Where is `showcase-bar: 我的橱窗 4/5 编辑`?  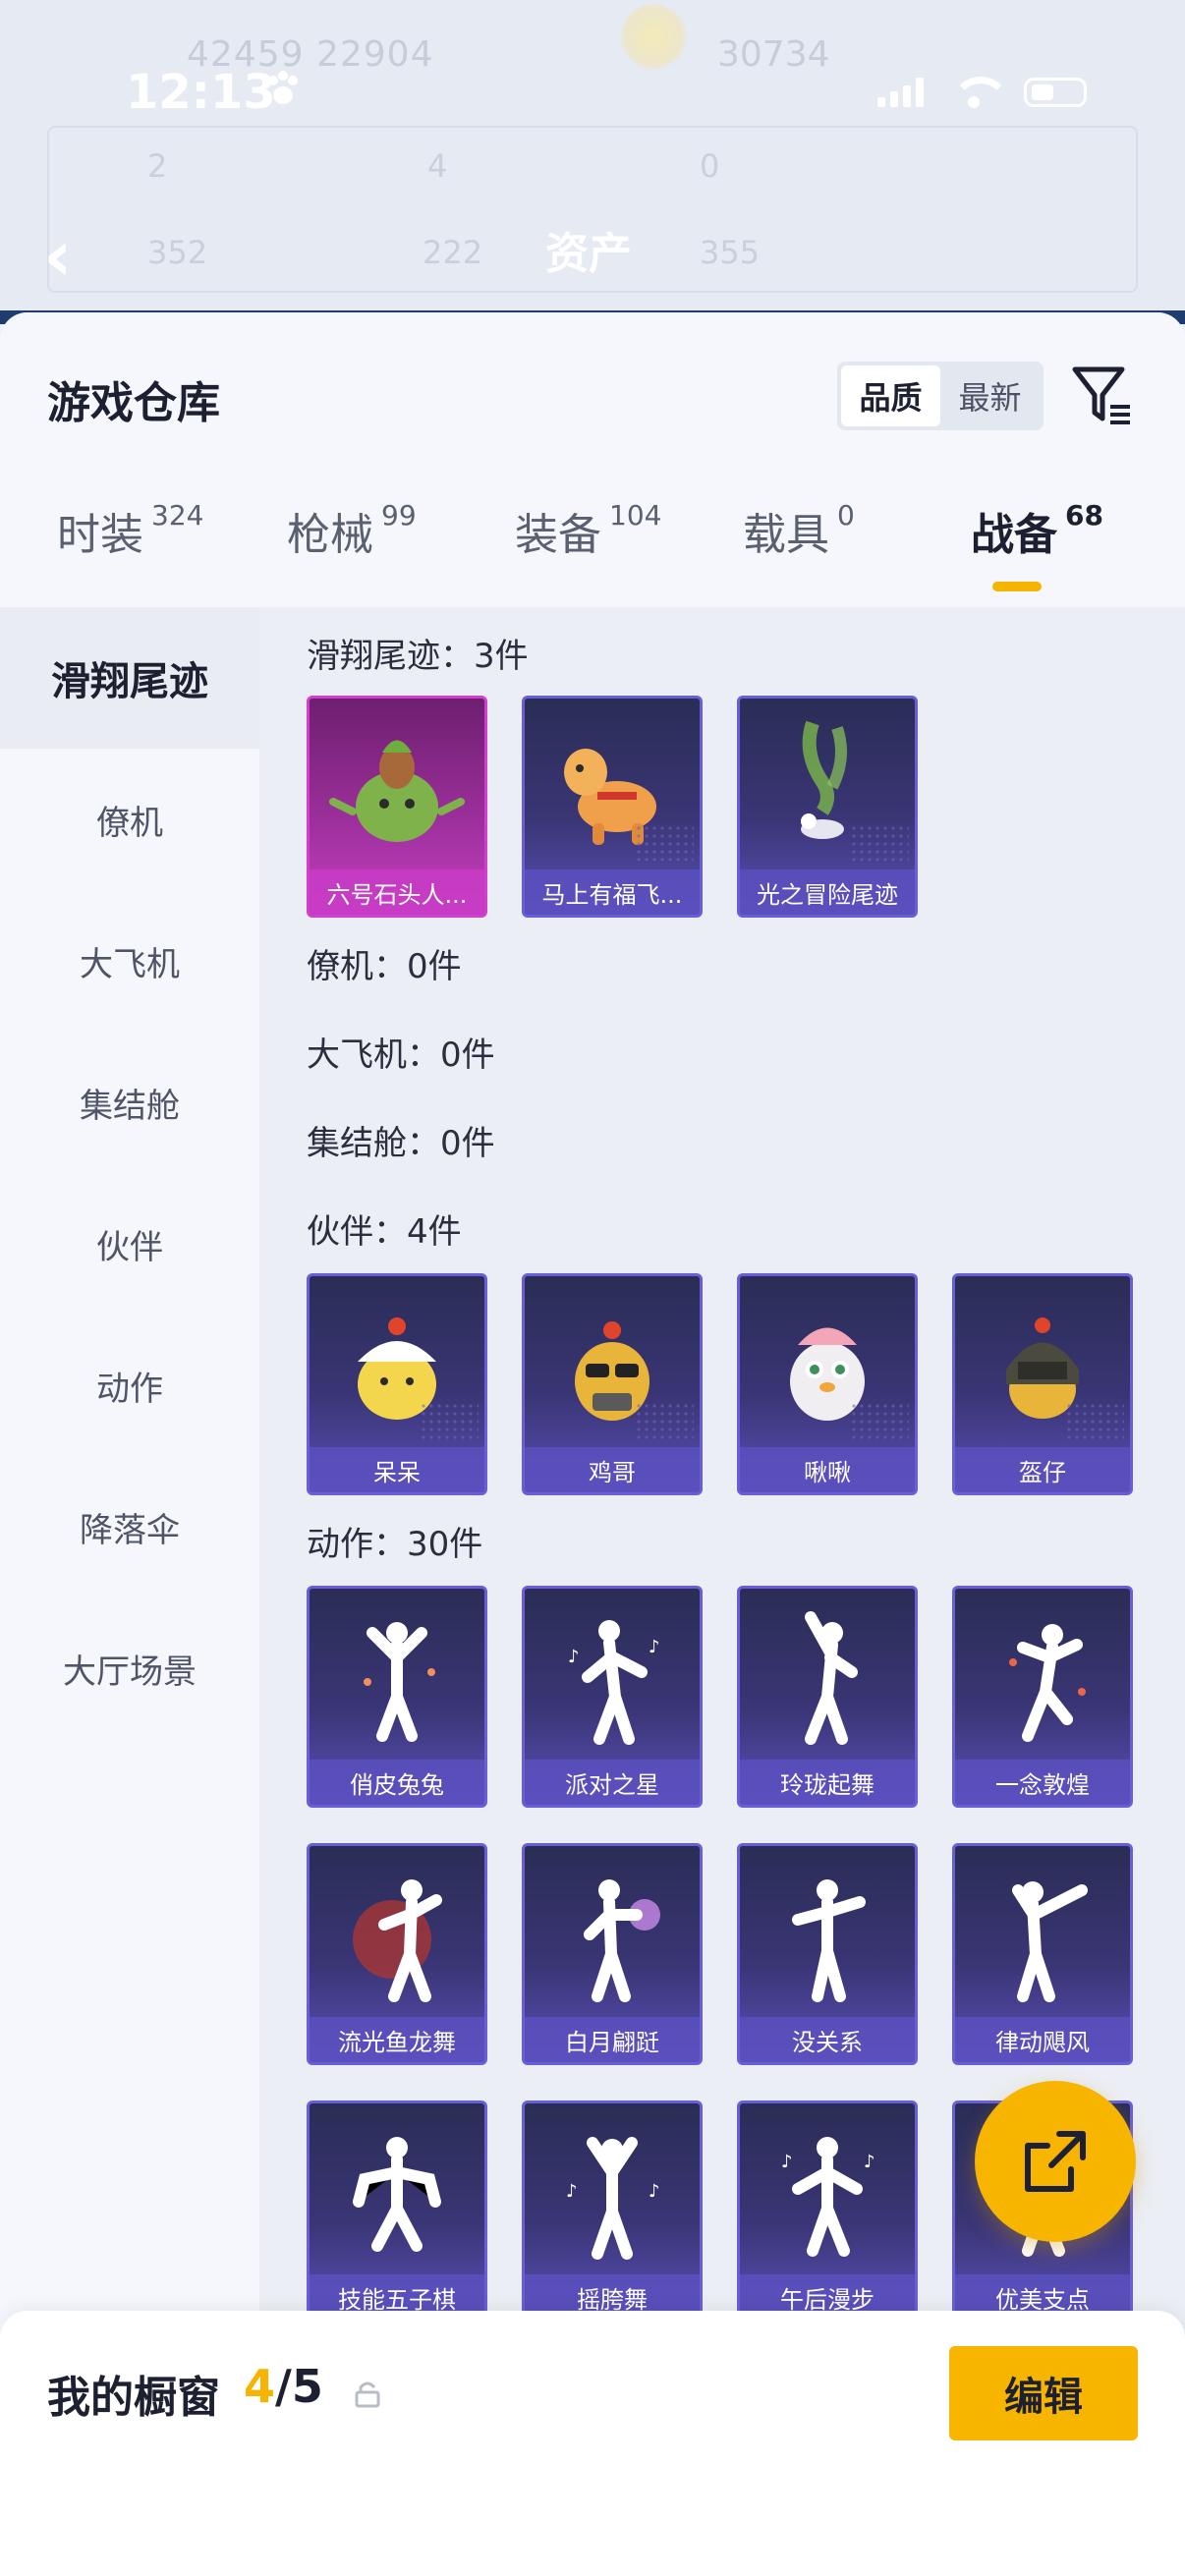
showcase-bar: 我的橱窗 4/5 编辑 is located at coordinates (592, 2443).